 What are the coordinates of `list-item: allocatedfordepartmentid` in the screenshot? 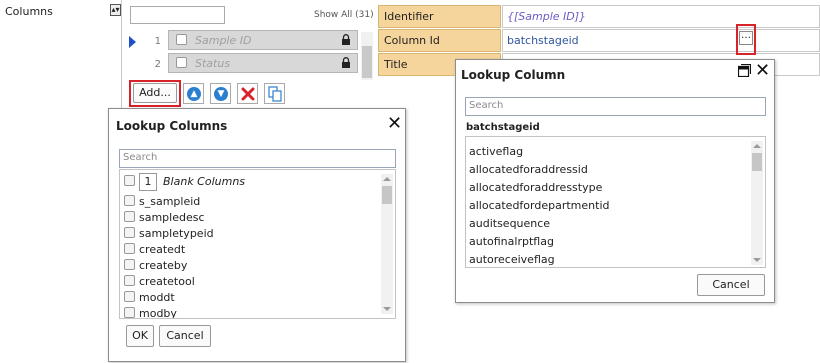 It's located at (539, 205).